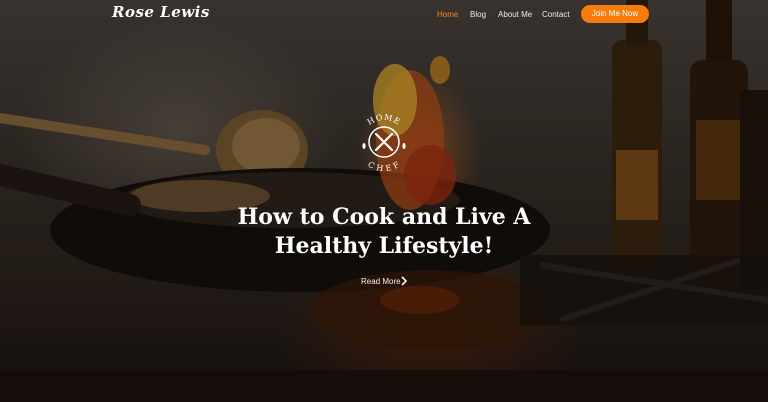  I want to click on home-chef-badge: HOME CHEF, so click(384, 143).